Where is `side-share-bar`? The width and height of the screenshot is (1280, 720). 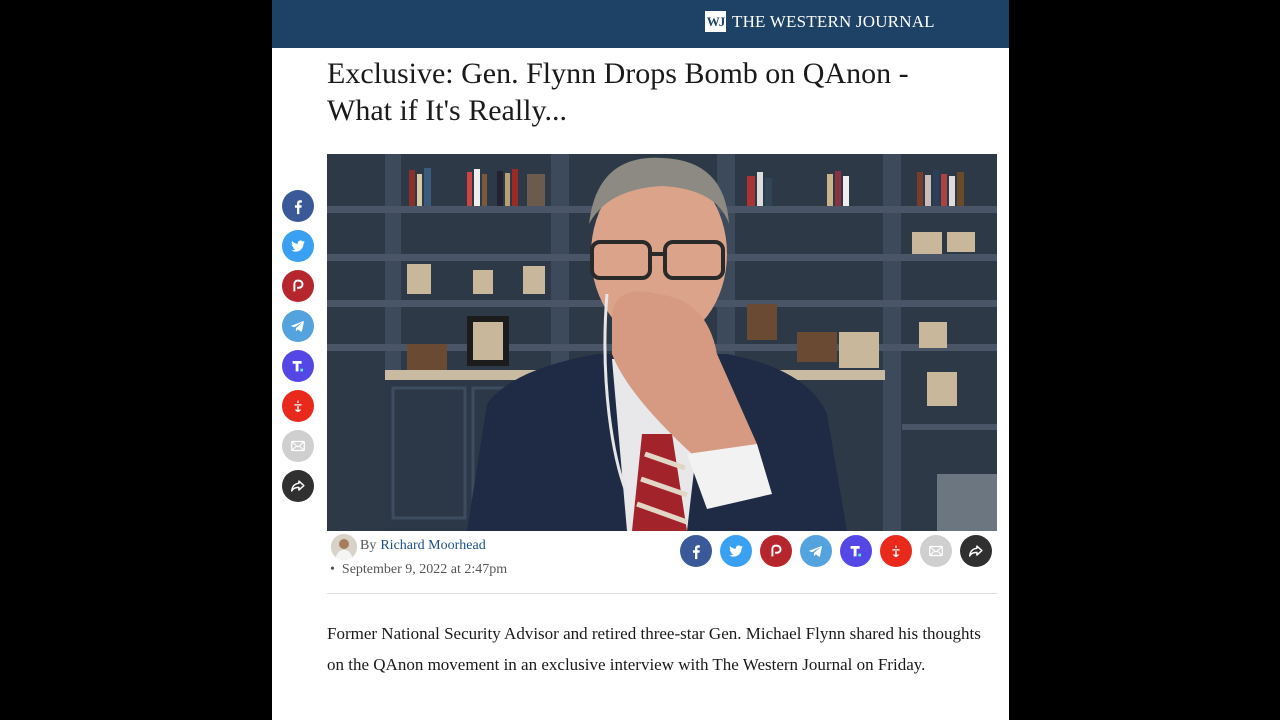 side-share-bar is located at coordinates (298, 350).